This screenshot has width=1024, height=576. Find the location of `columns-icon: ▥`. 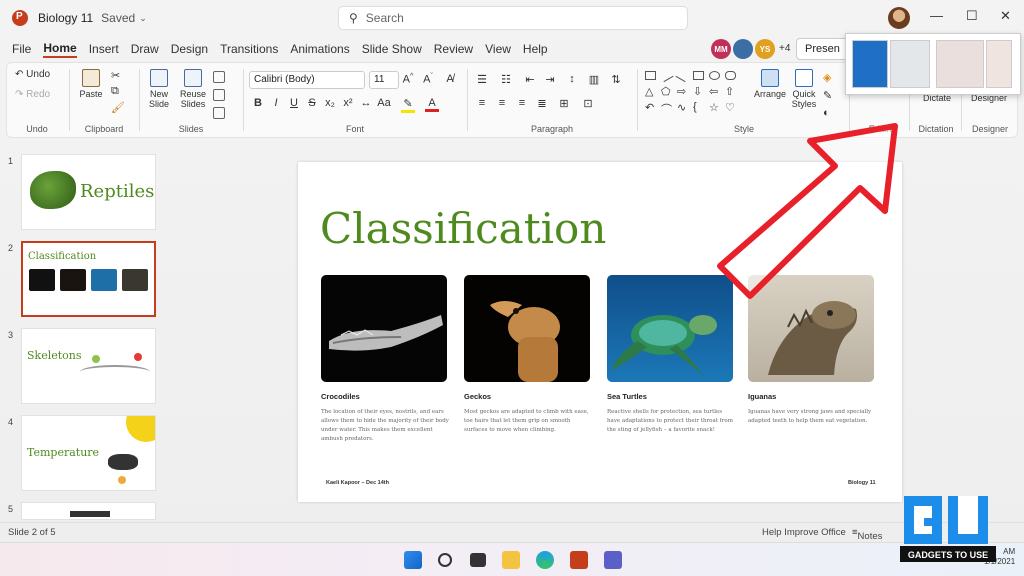

columns-icon: ▥ is located at coordinates (594, 79).